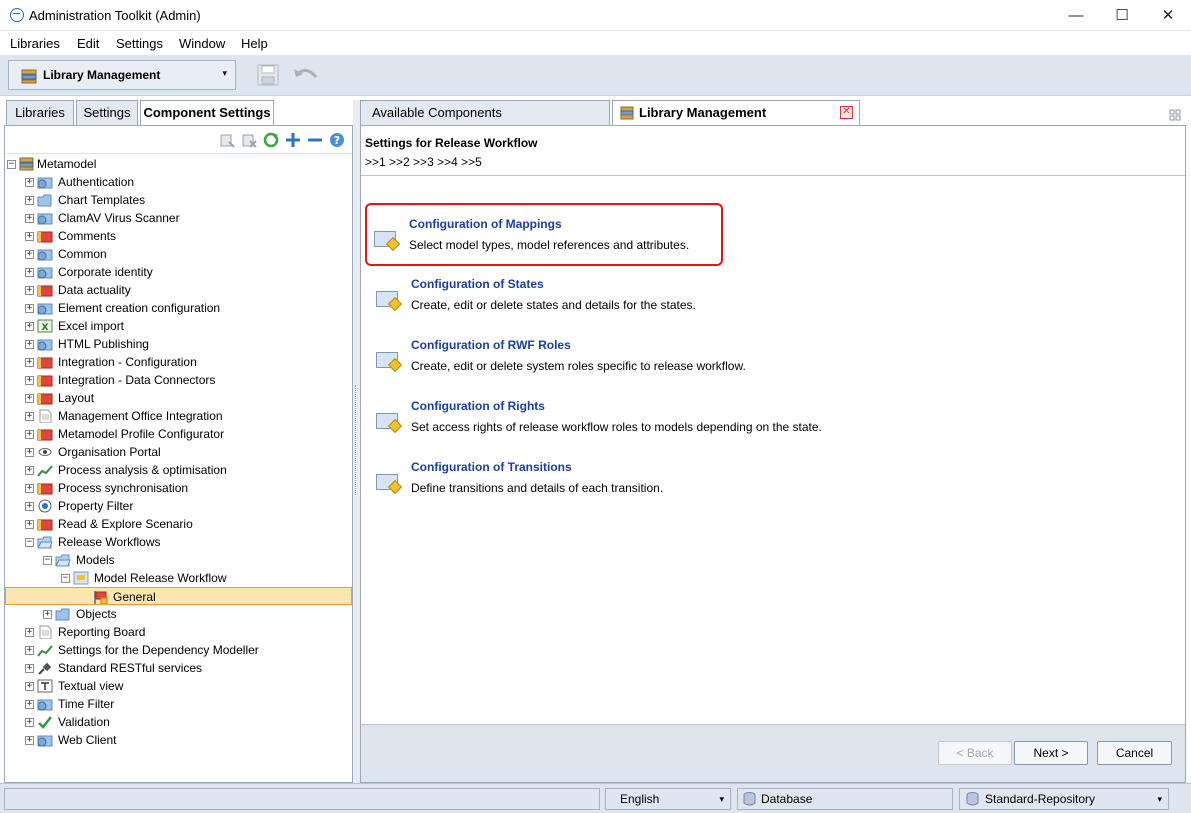  Describe the element at coordinates (423, 162) in the screenshot. I see `wizard-steps: >>1 >>2 >>3 >>4 >>5` at that location.